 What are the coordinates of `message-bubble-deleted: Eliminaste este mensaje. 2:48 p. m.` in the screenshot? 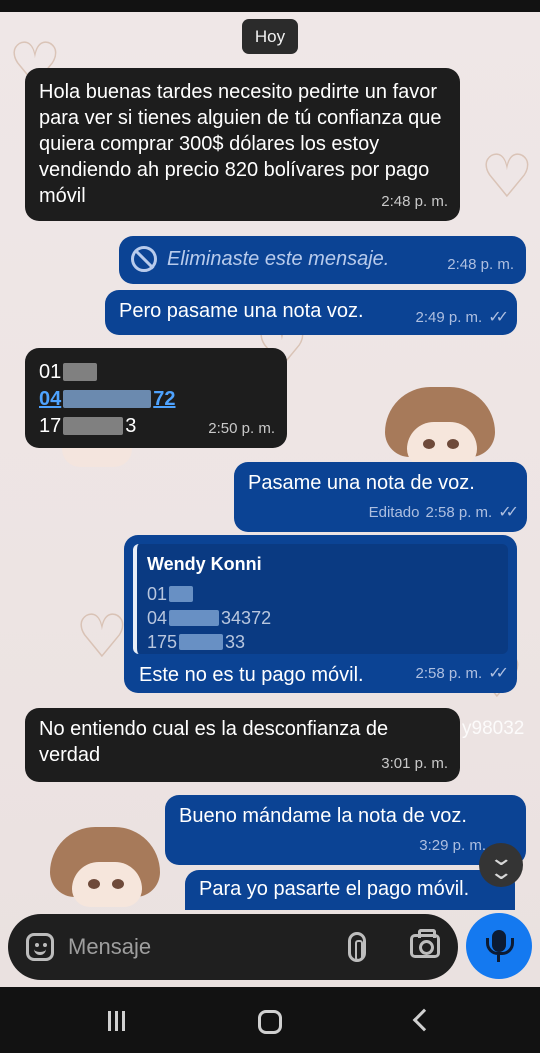 It's located at (322, 260).